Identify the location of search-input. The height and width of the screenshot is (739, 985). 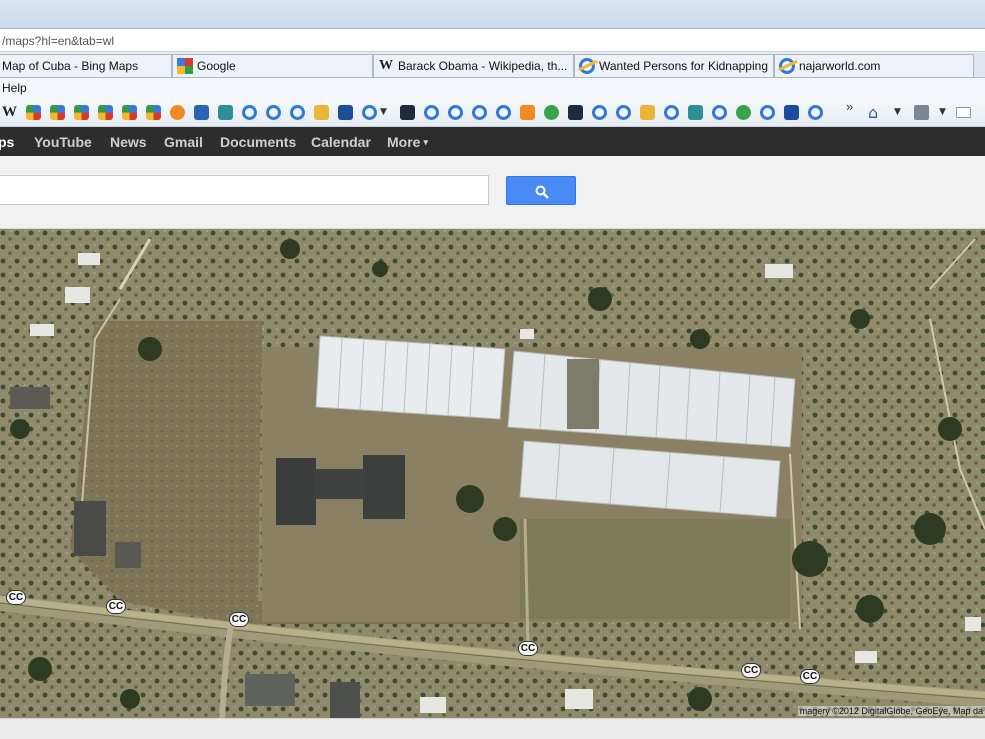
(244, 190).